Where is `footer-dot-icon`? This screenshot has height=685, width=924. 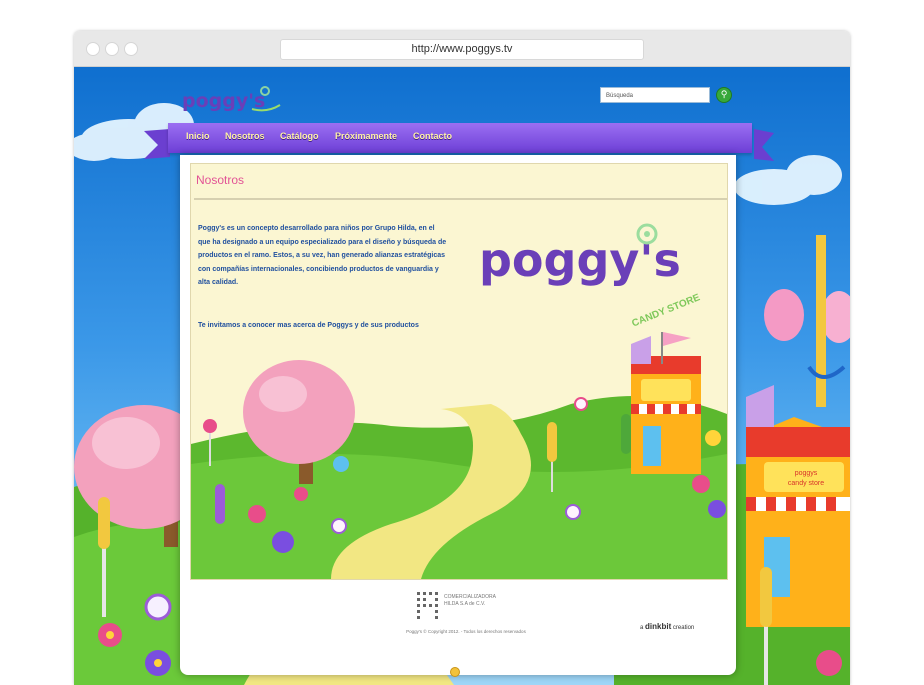 footer-dot-icon is located at coordinates (455, 672).